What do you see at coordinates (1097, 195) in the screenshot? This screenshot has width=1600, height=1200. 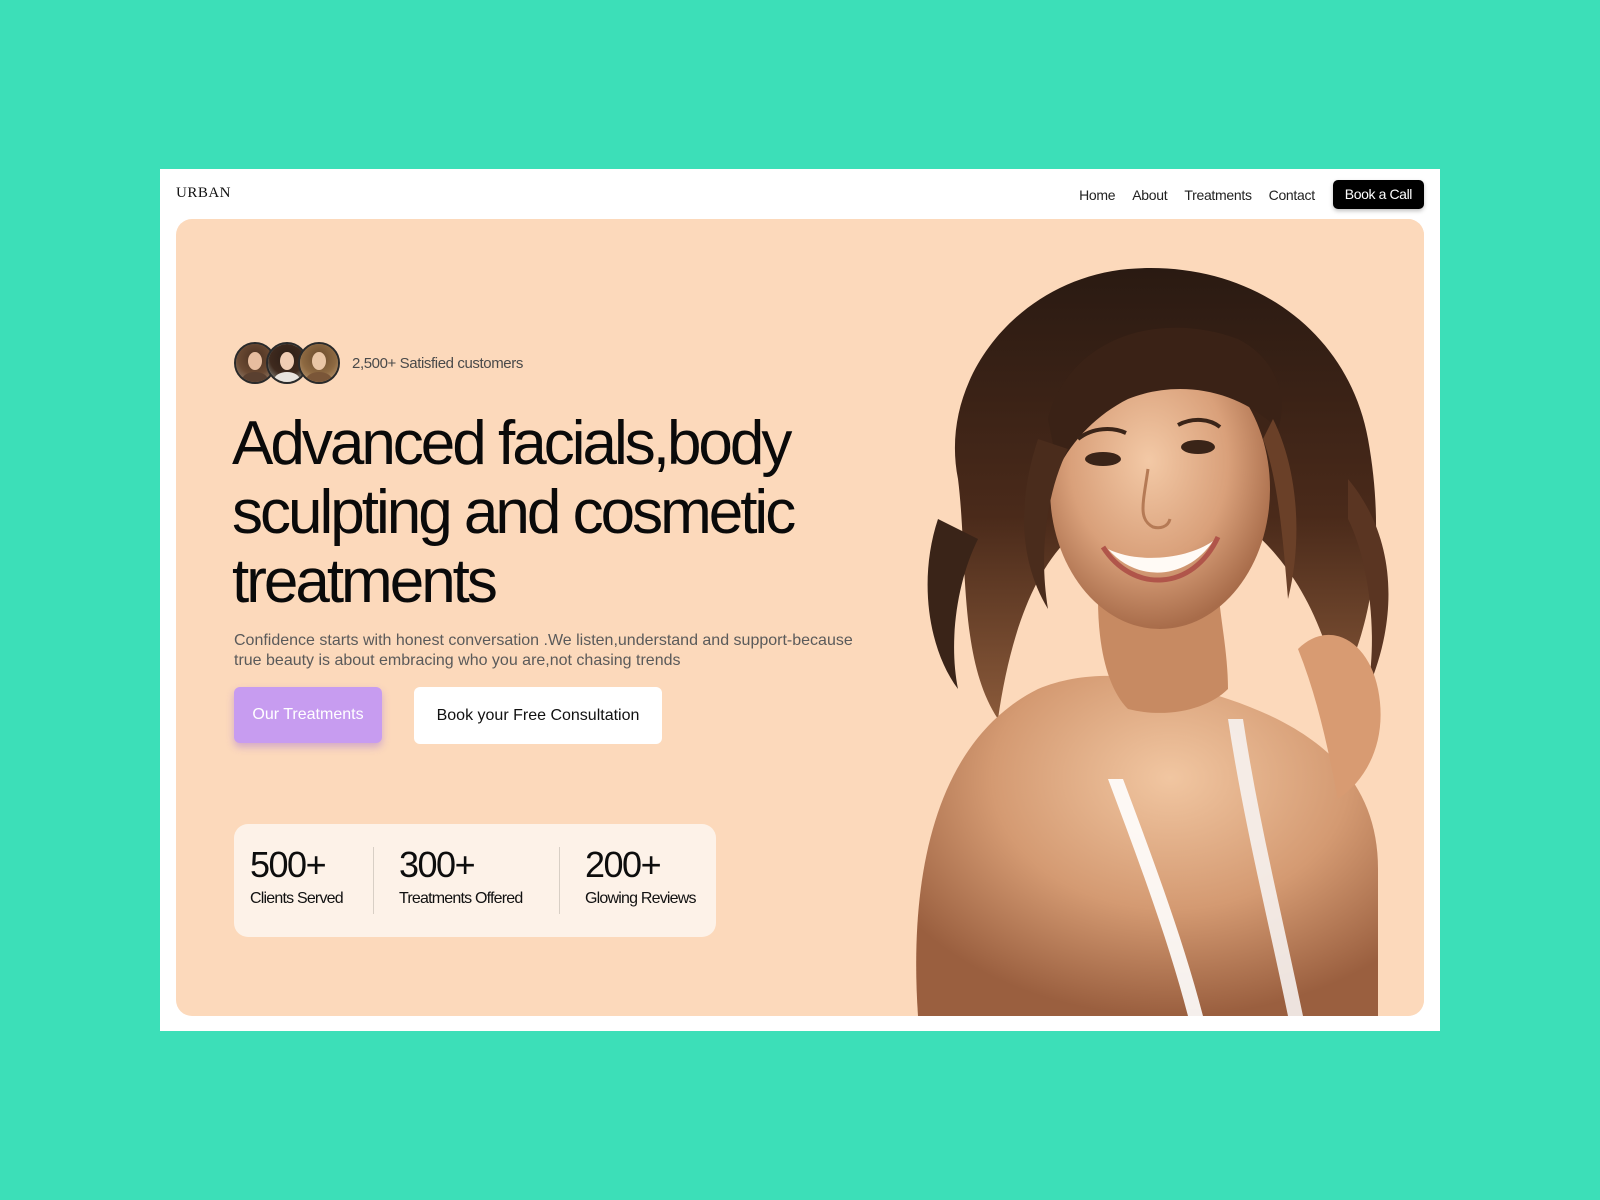 I see `nav-link-home: Home` at bounding box center [1097, 195].